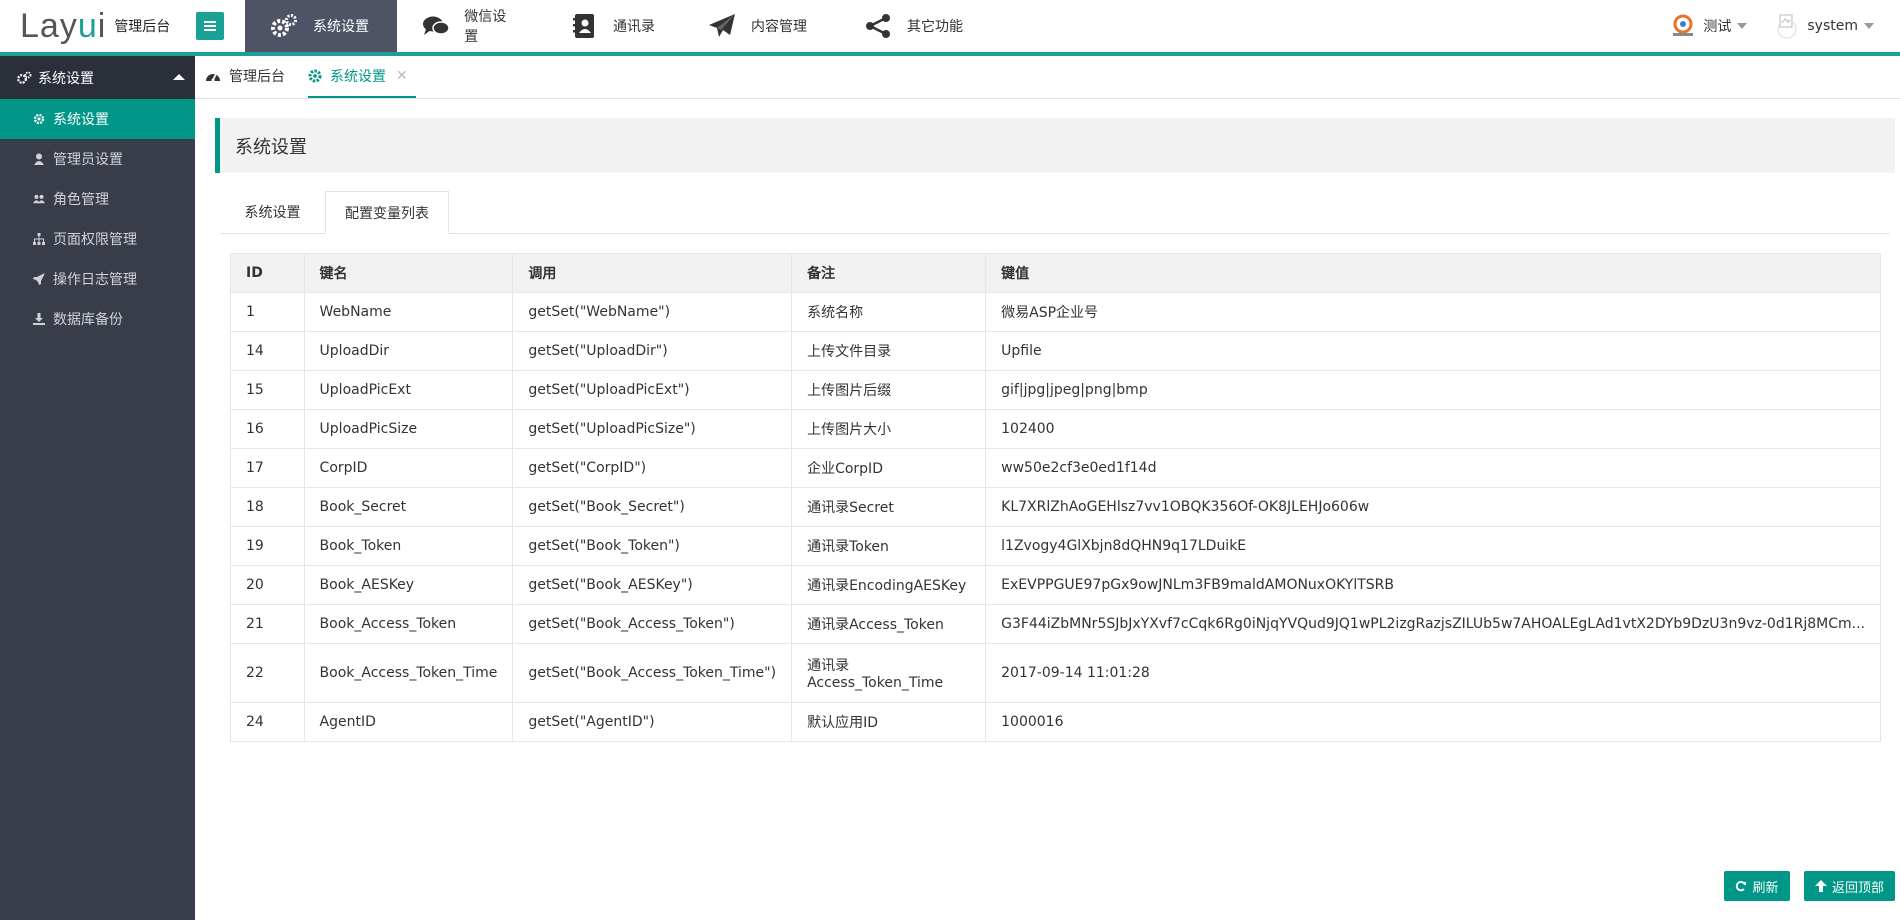  What do you see at coordinates (889, 390) in the screenshot?
I see `cell-note: 上传图片后缀` at bounding box center [889, 390].